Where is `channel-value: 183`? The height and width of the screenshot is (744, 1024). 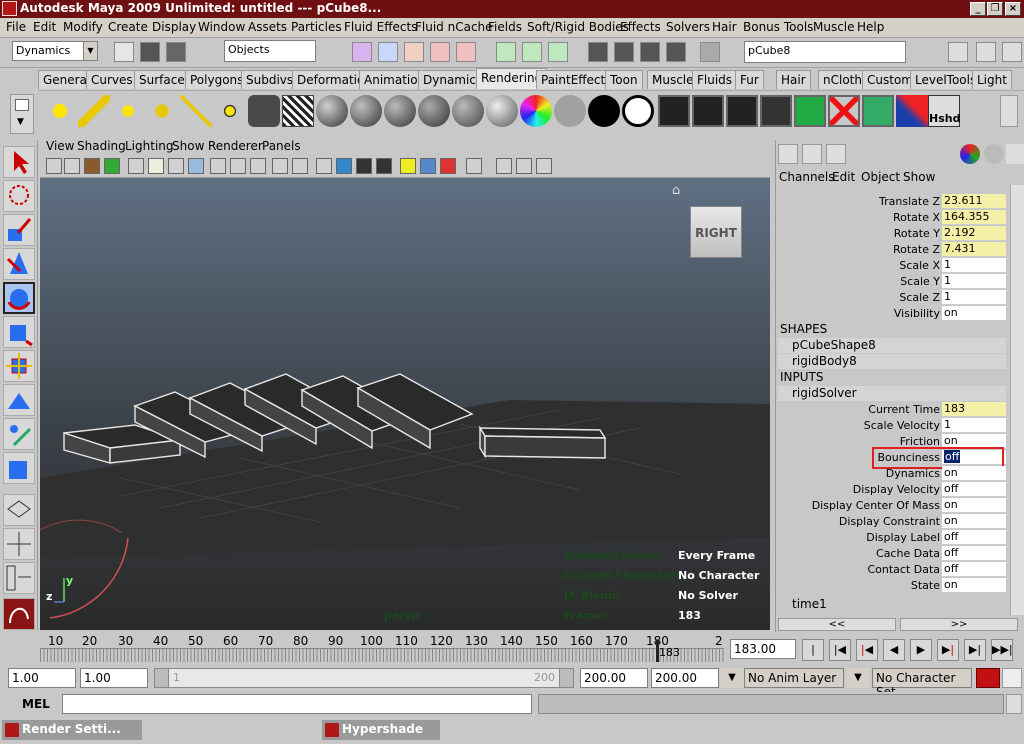
channel-value: 183 is located at coordinates (974, 409).